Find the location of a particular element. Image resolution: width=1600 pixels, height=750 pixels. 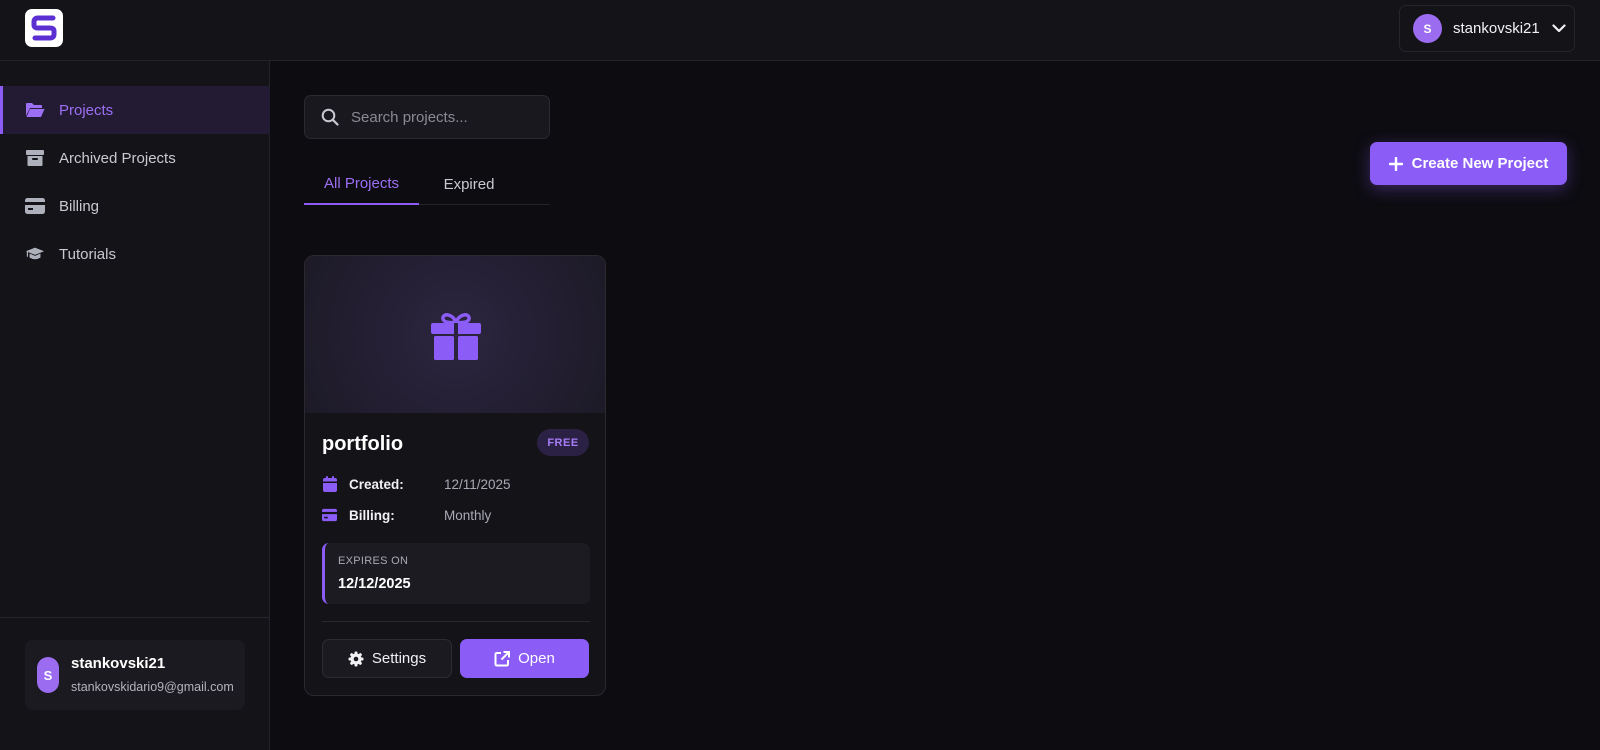

calendar-icon is located at coordinates (329, 484).